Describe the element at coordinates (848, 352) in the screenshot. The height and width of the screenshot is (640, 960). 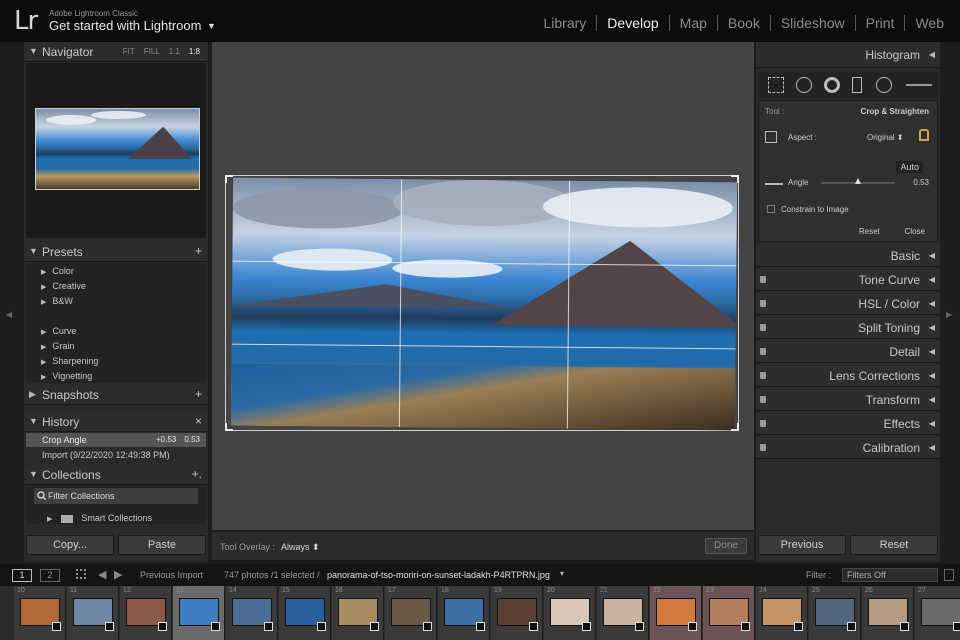
I see `panel-detail: Detail ◀` at that location.